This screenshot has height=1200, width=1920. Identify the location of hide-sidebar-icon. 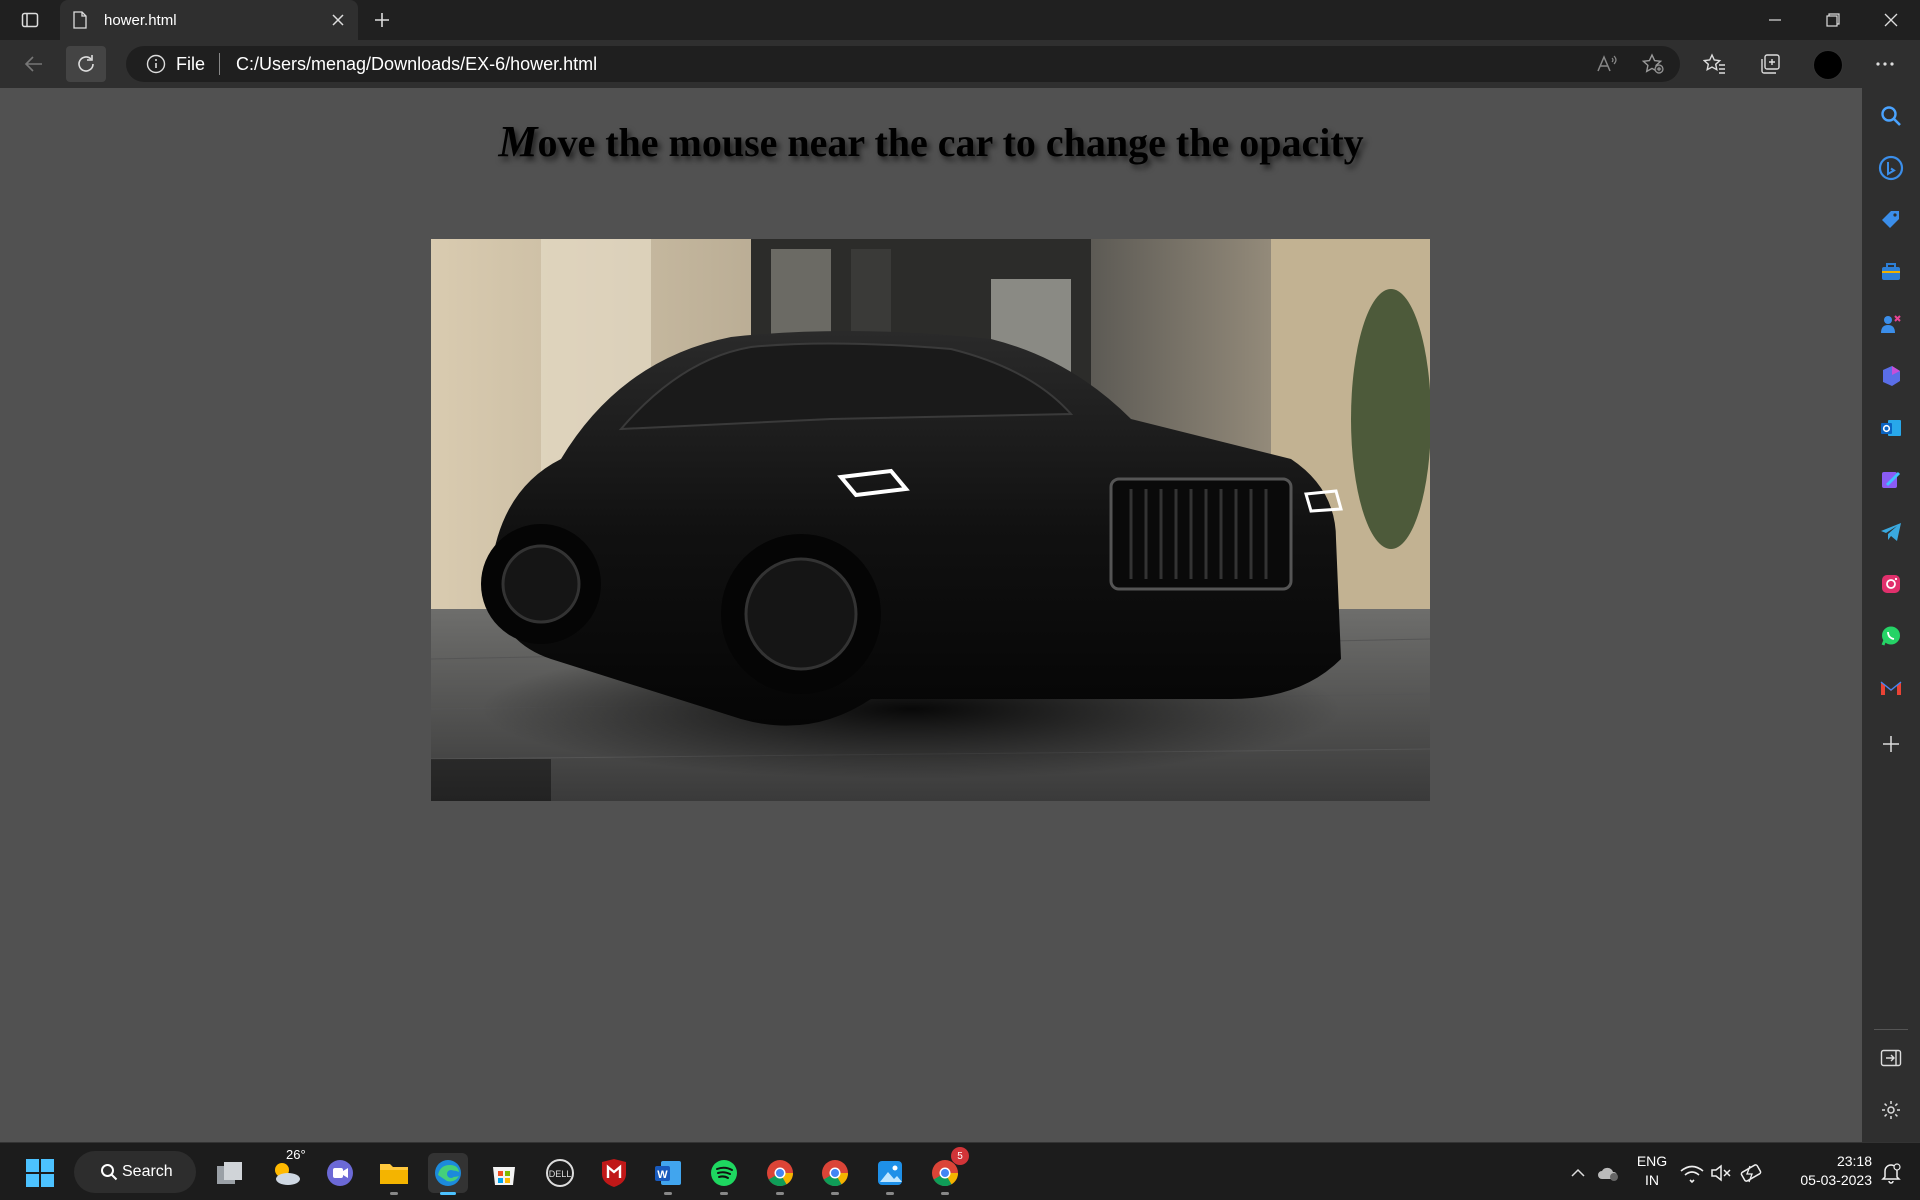
(1891, 1058).